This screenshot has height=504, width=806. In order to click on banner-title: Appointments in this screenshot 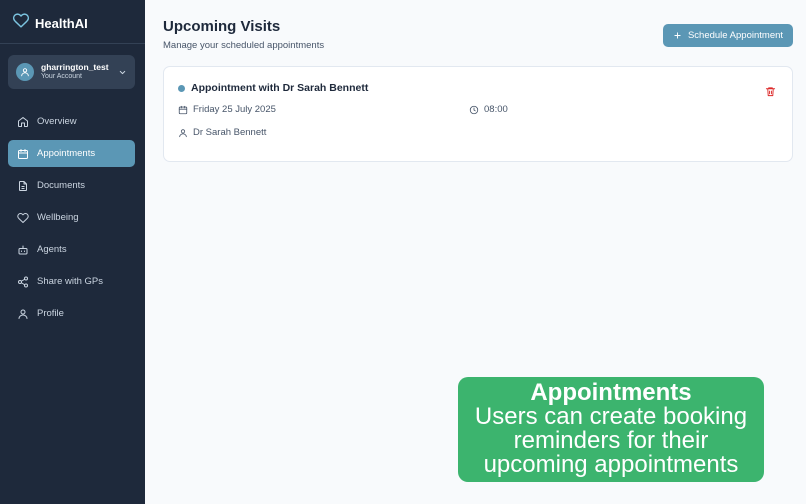, I will do `click(611, 392)`.